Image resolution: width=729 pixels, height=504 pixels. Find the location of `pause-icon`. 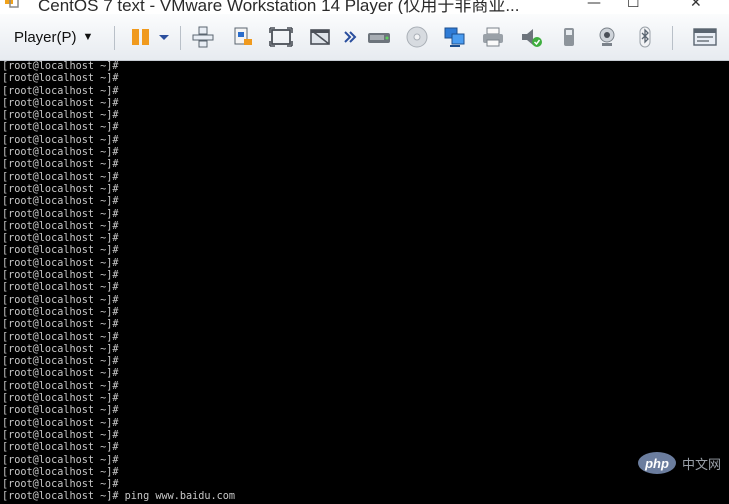

pause-icon is located at coordinates (141, 37).